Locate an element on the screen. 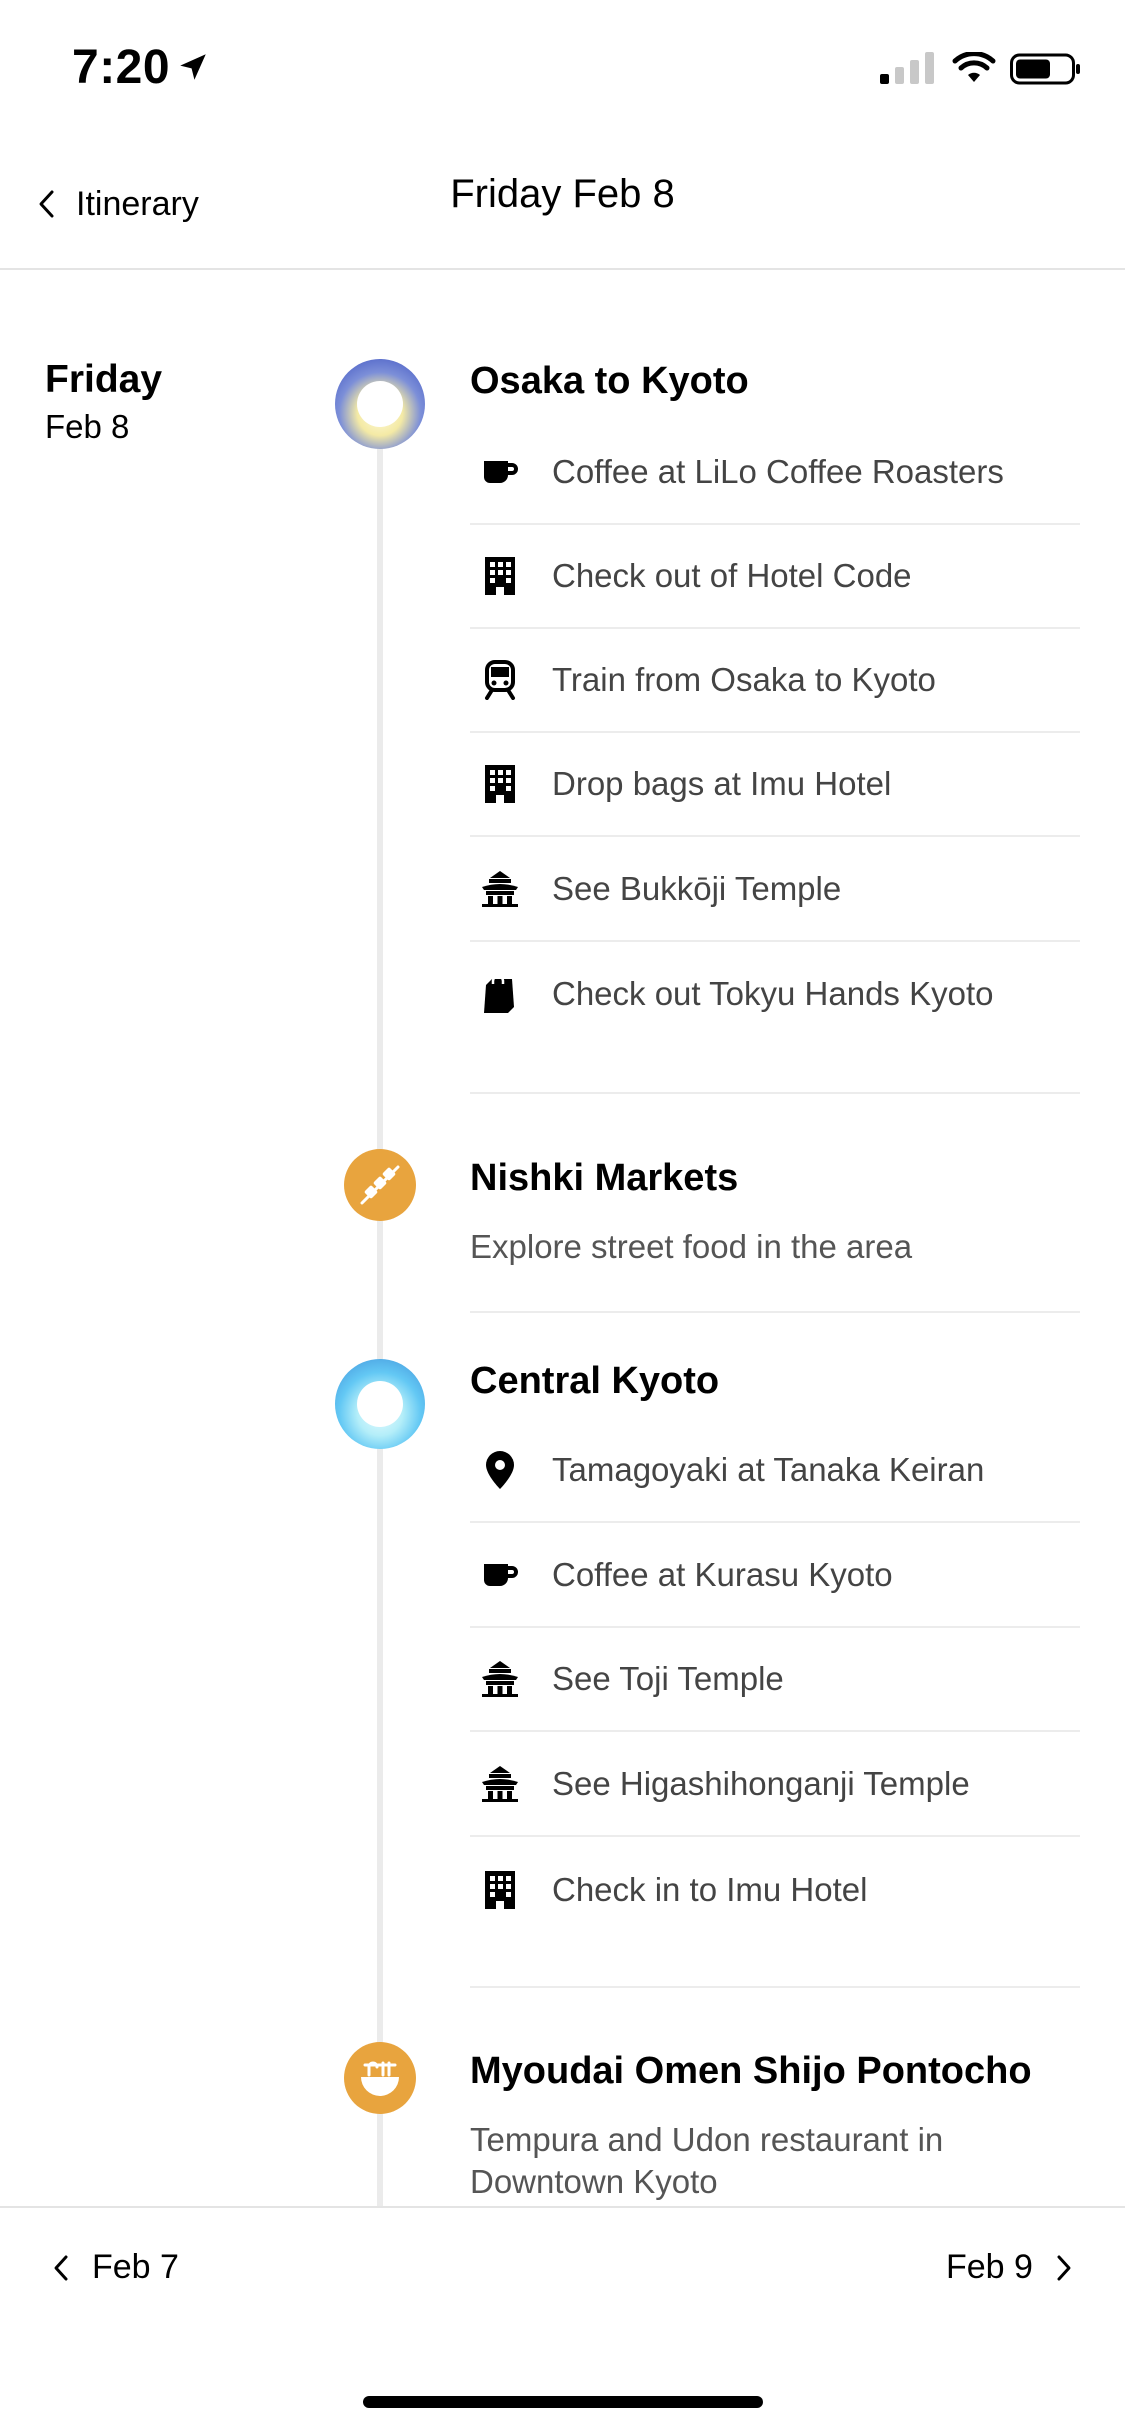  battery-icon is located at coordinates (1045, 69).